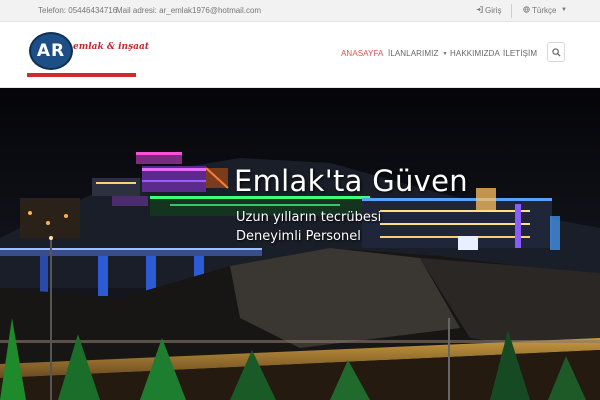 This screenshot has height=400, width=600. What do you see at coordinates (88, 56) in the screenshot?
I see `site-logo: AR emlak & inşaat` at bounding box center [88, 56].